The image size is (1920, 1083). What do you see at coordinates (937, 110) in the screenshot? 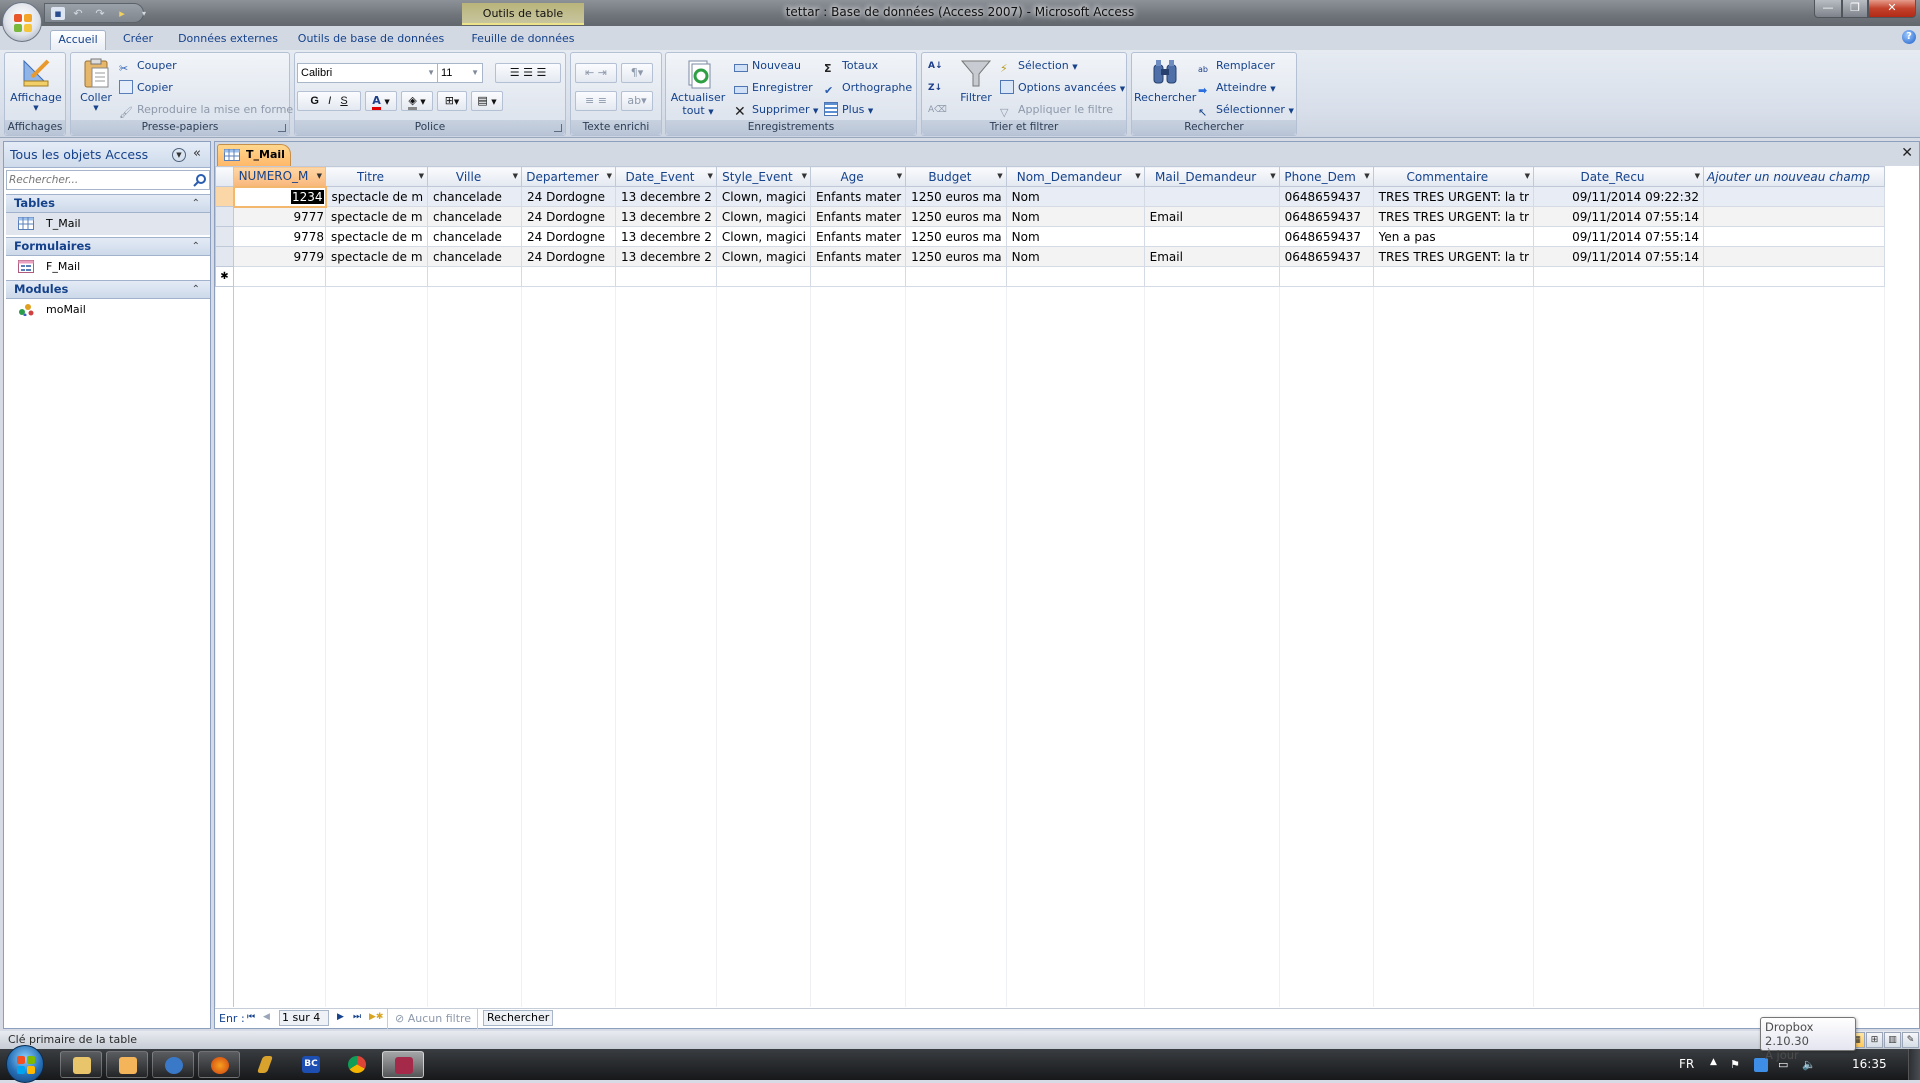
I see `clear-sort-icon: A⌫` at bounding box center [937, 110].